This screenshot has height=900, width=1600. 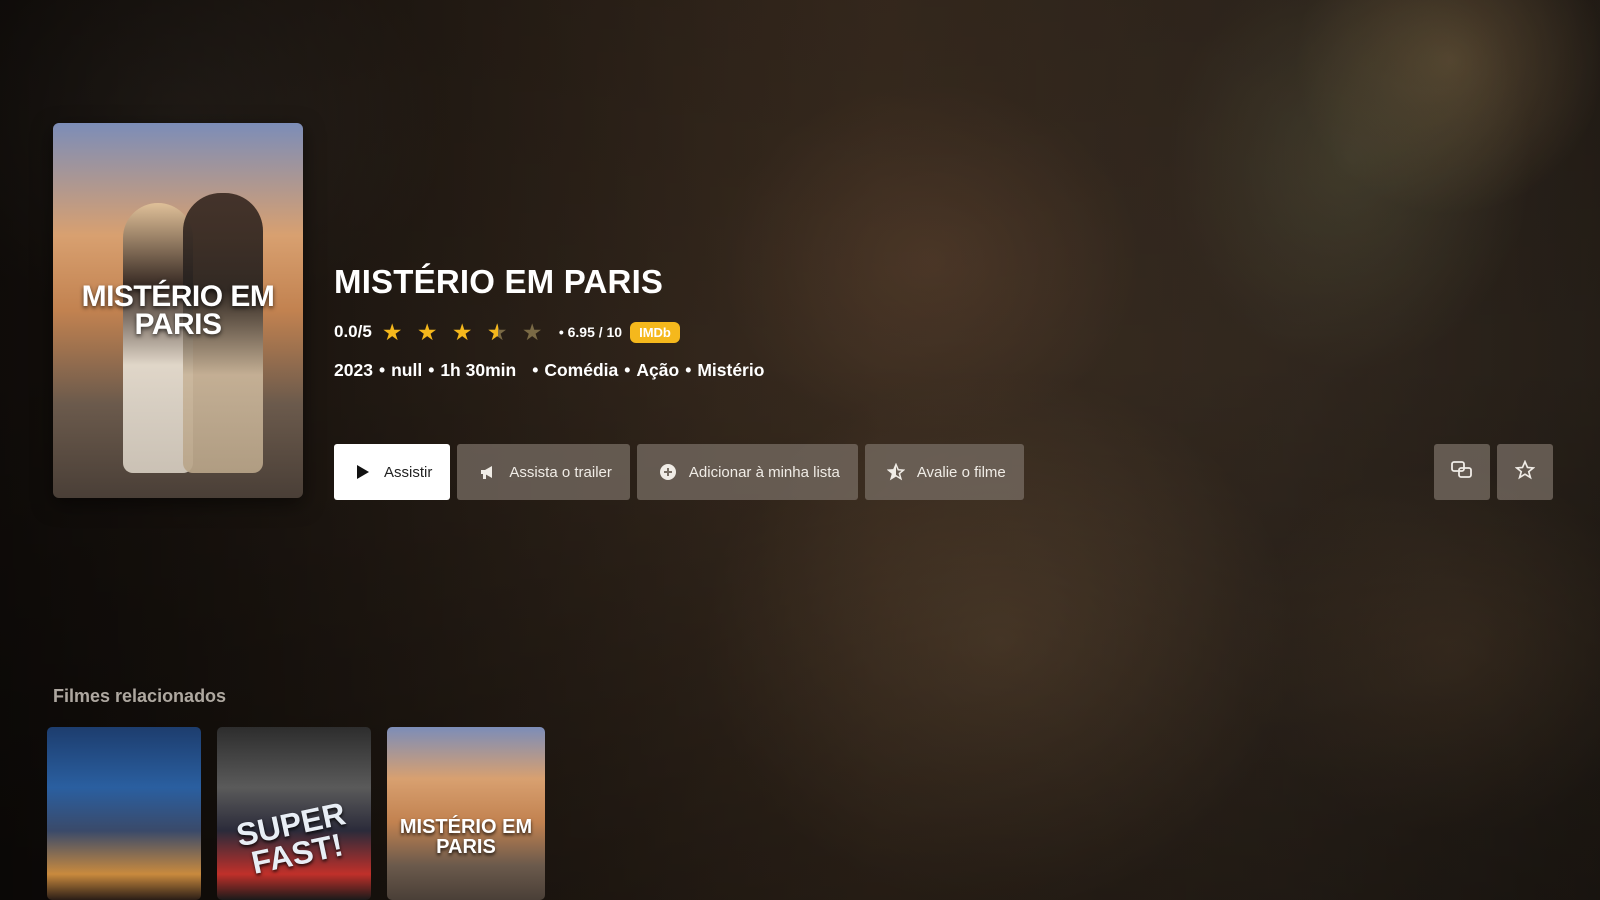 What do you see at coordinates (731, 370) in the screenshot?
I see `genre: Mistério` at bounding box center [731, 370].